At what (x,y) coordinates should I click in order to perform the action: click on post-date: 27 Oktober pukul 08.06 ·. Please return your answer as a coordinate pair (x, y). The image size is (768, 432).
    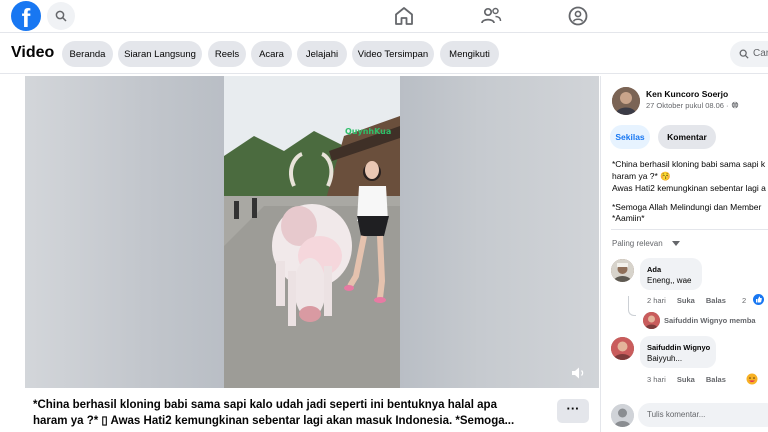
    Looking at the image, I should click on (692, 105).